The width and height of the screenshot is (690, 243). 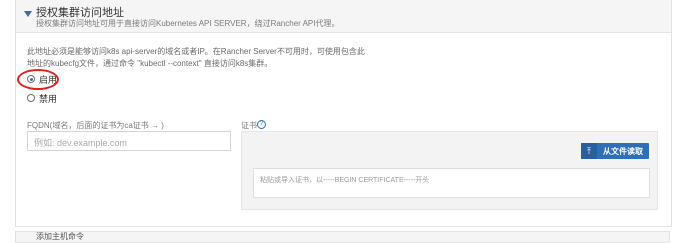 I want to click on radio-disable: 禁用, so click(x=42, y=98).